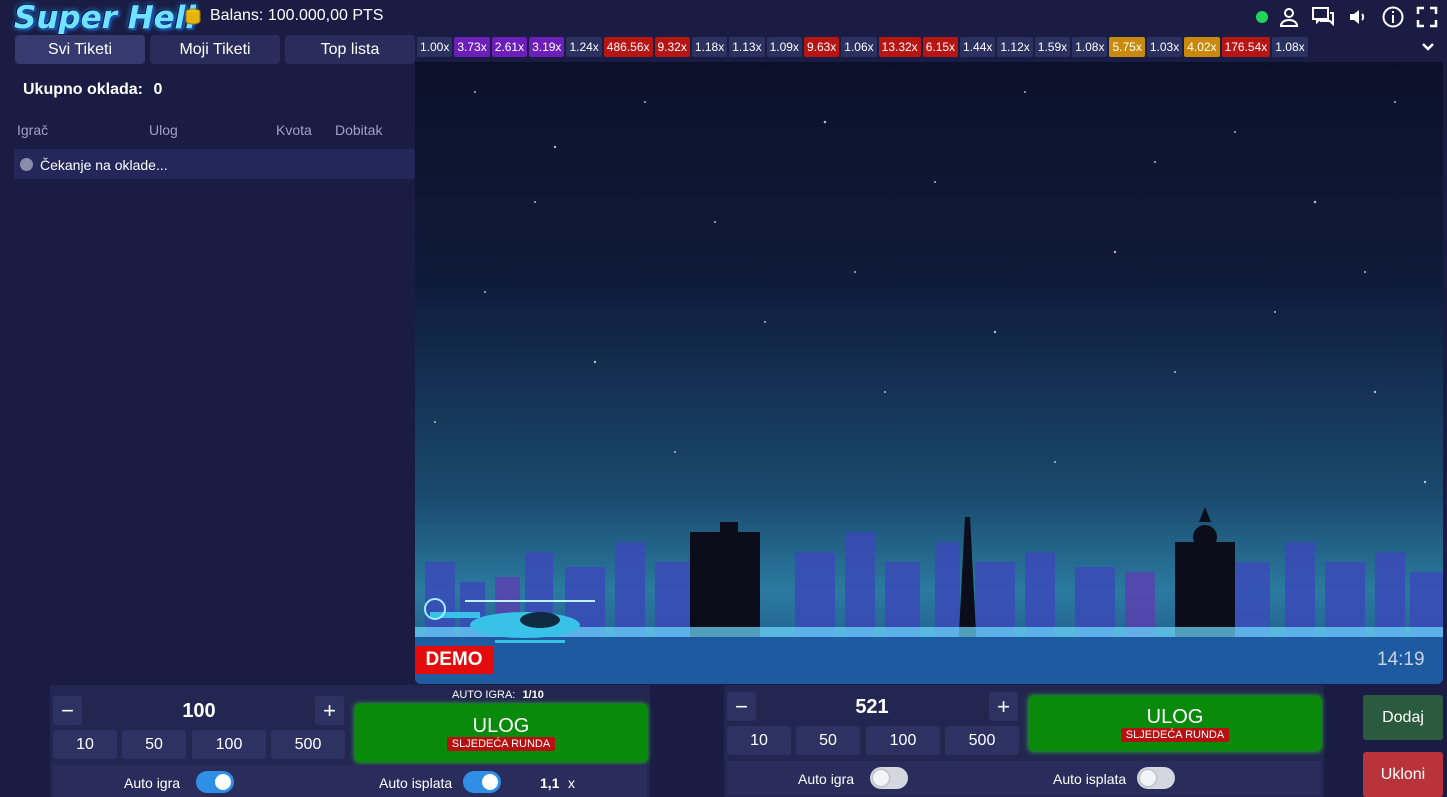 The image size is (1447, 797). I want to click on quick-stake-100: 100, so click(229, 744).